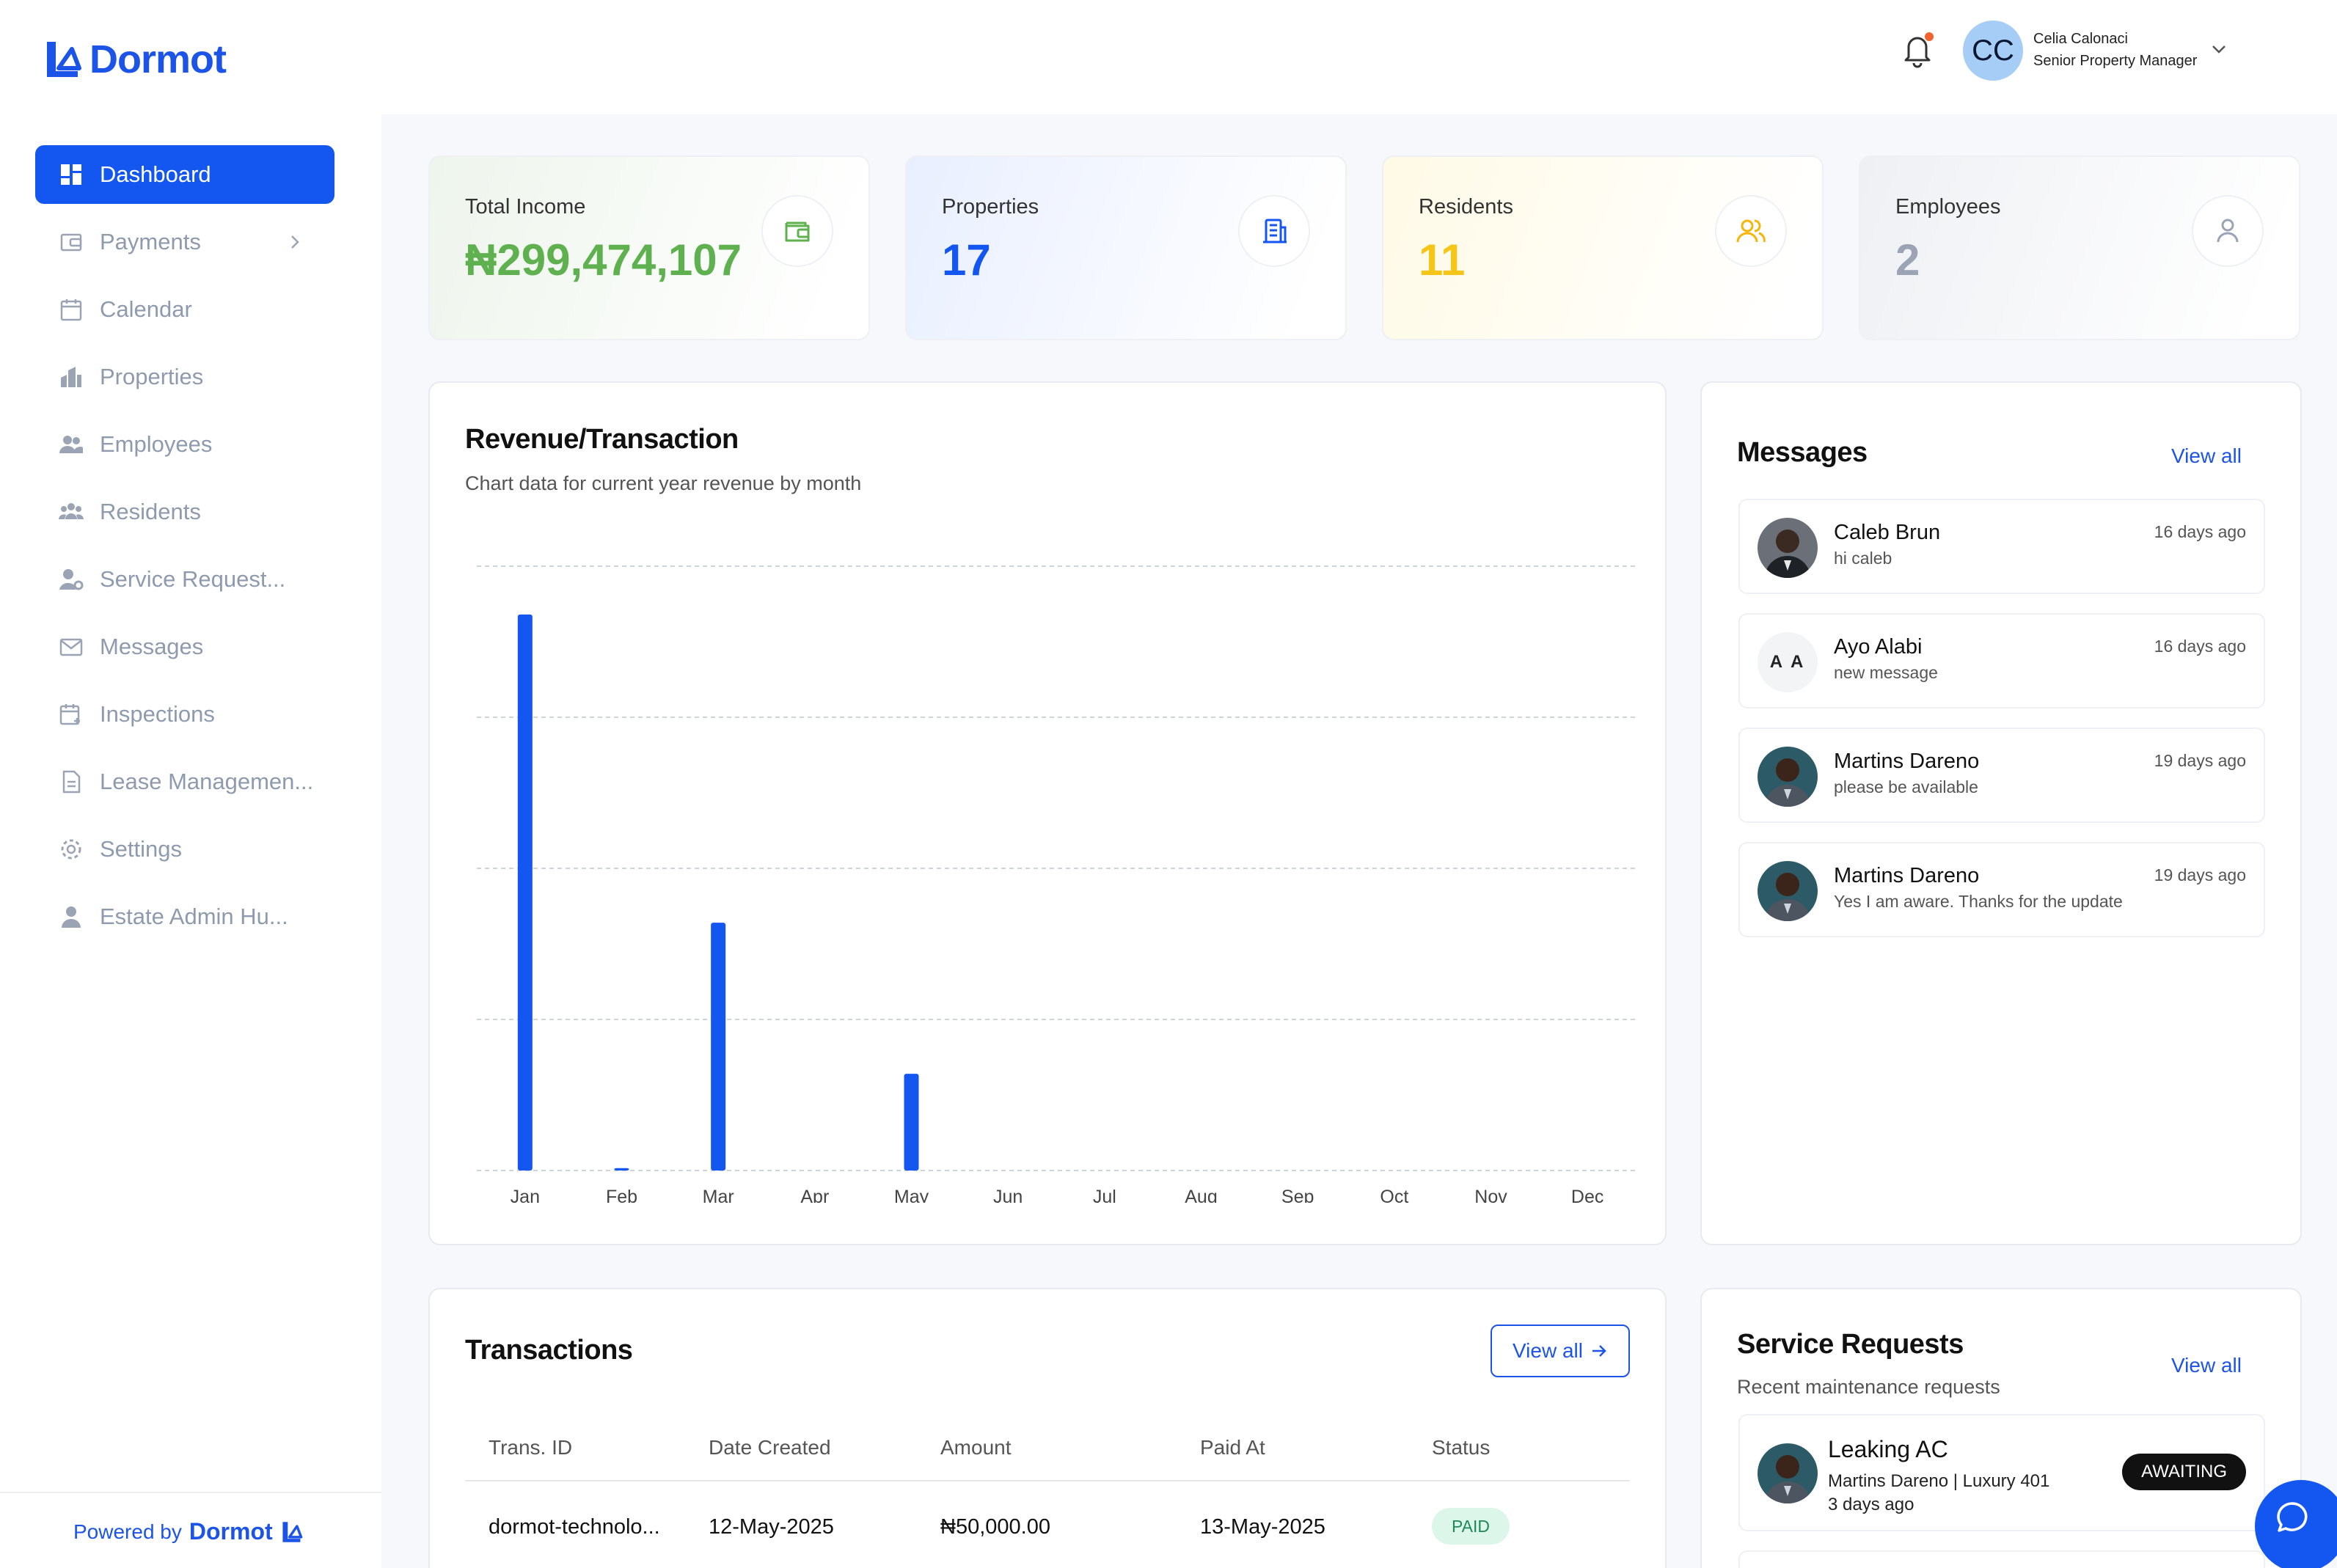 This screenshot has height=1568, width=2337. What do you see at coordinates (2001, 1559) in the screenshot?
I see `service-request-item` at bounding box center [2001, 1559].